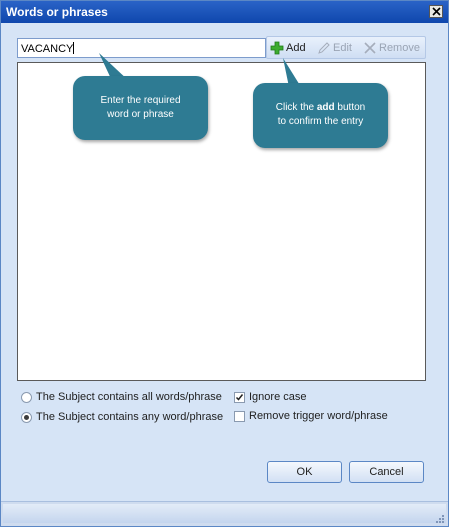 The image size is (449, 527). Describe the element at coordinates (342, 48) in the screenshot. I see `edit-label: Edit` at that location.